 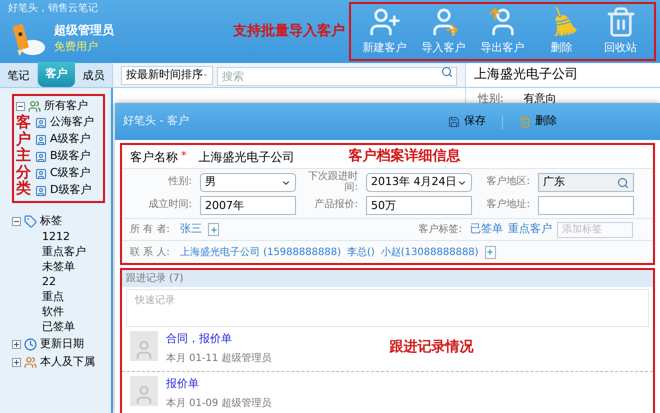 I want to click on dialog-title: 好笔头 - 客户, so click(x=156, y=121).